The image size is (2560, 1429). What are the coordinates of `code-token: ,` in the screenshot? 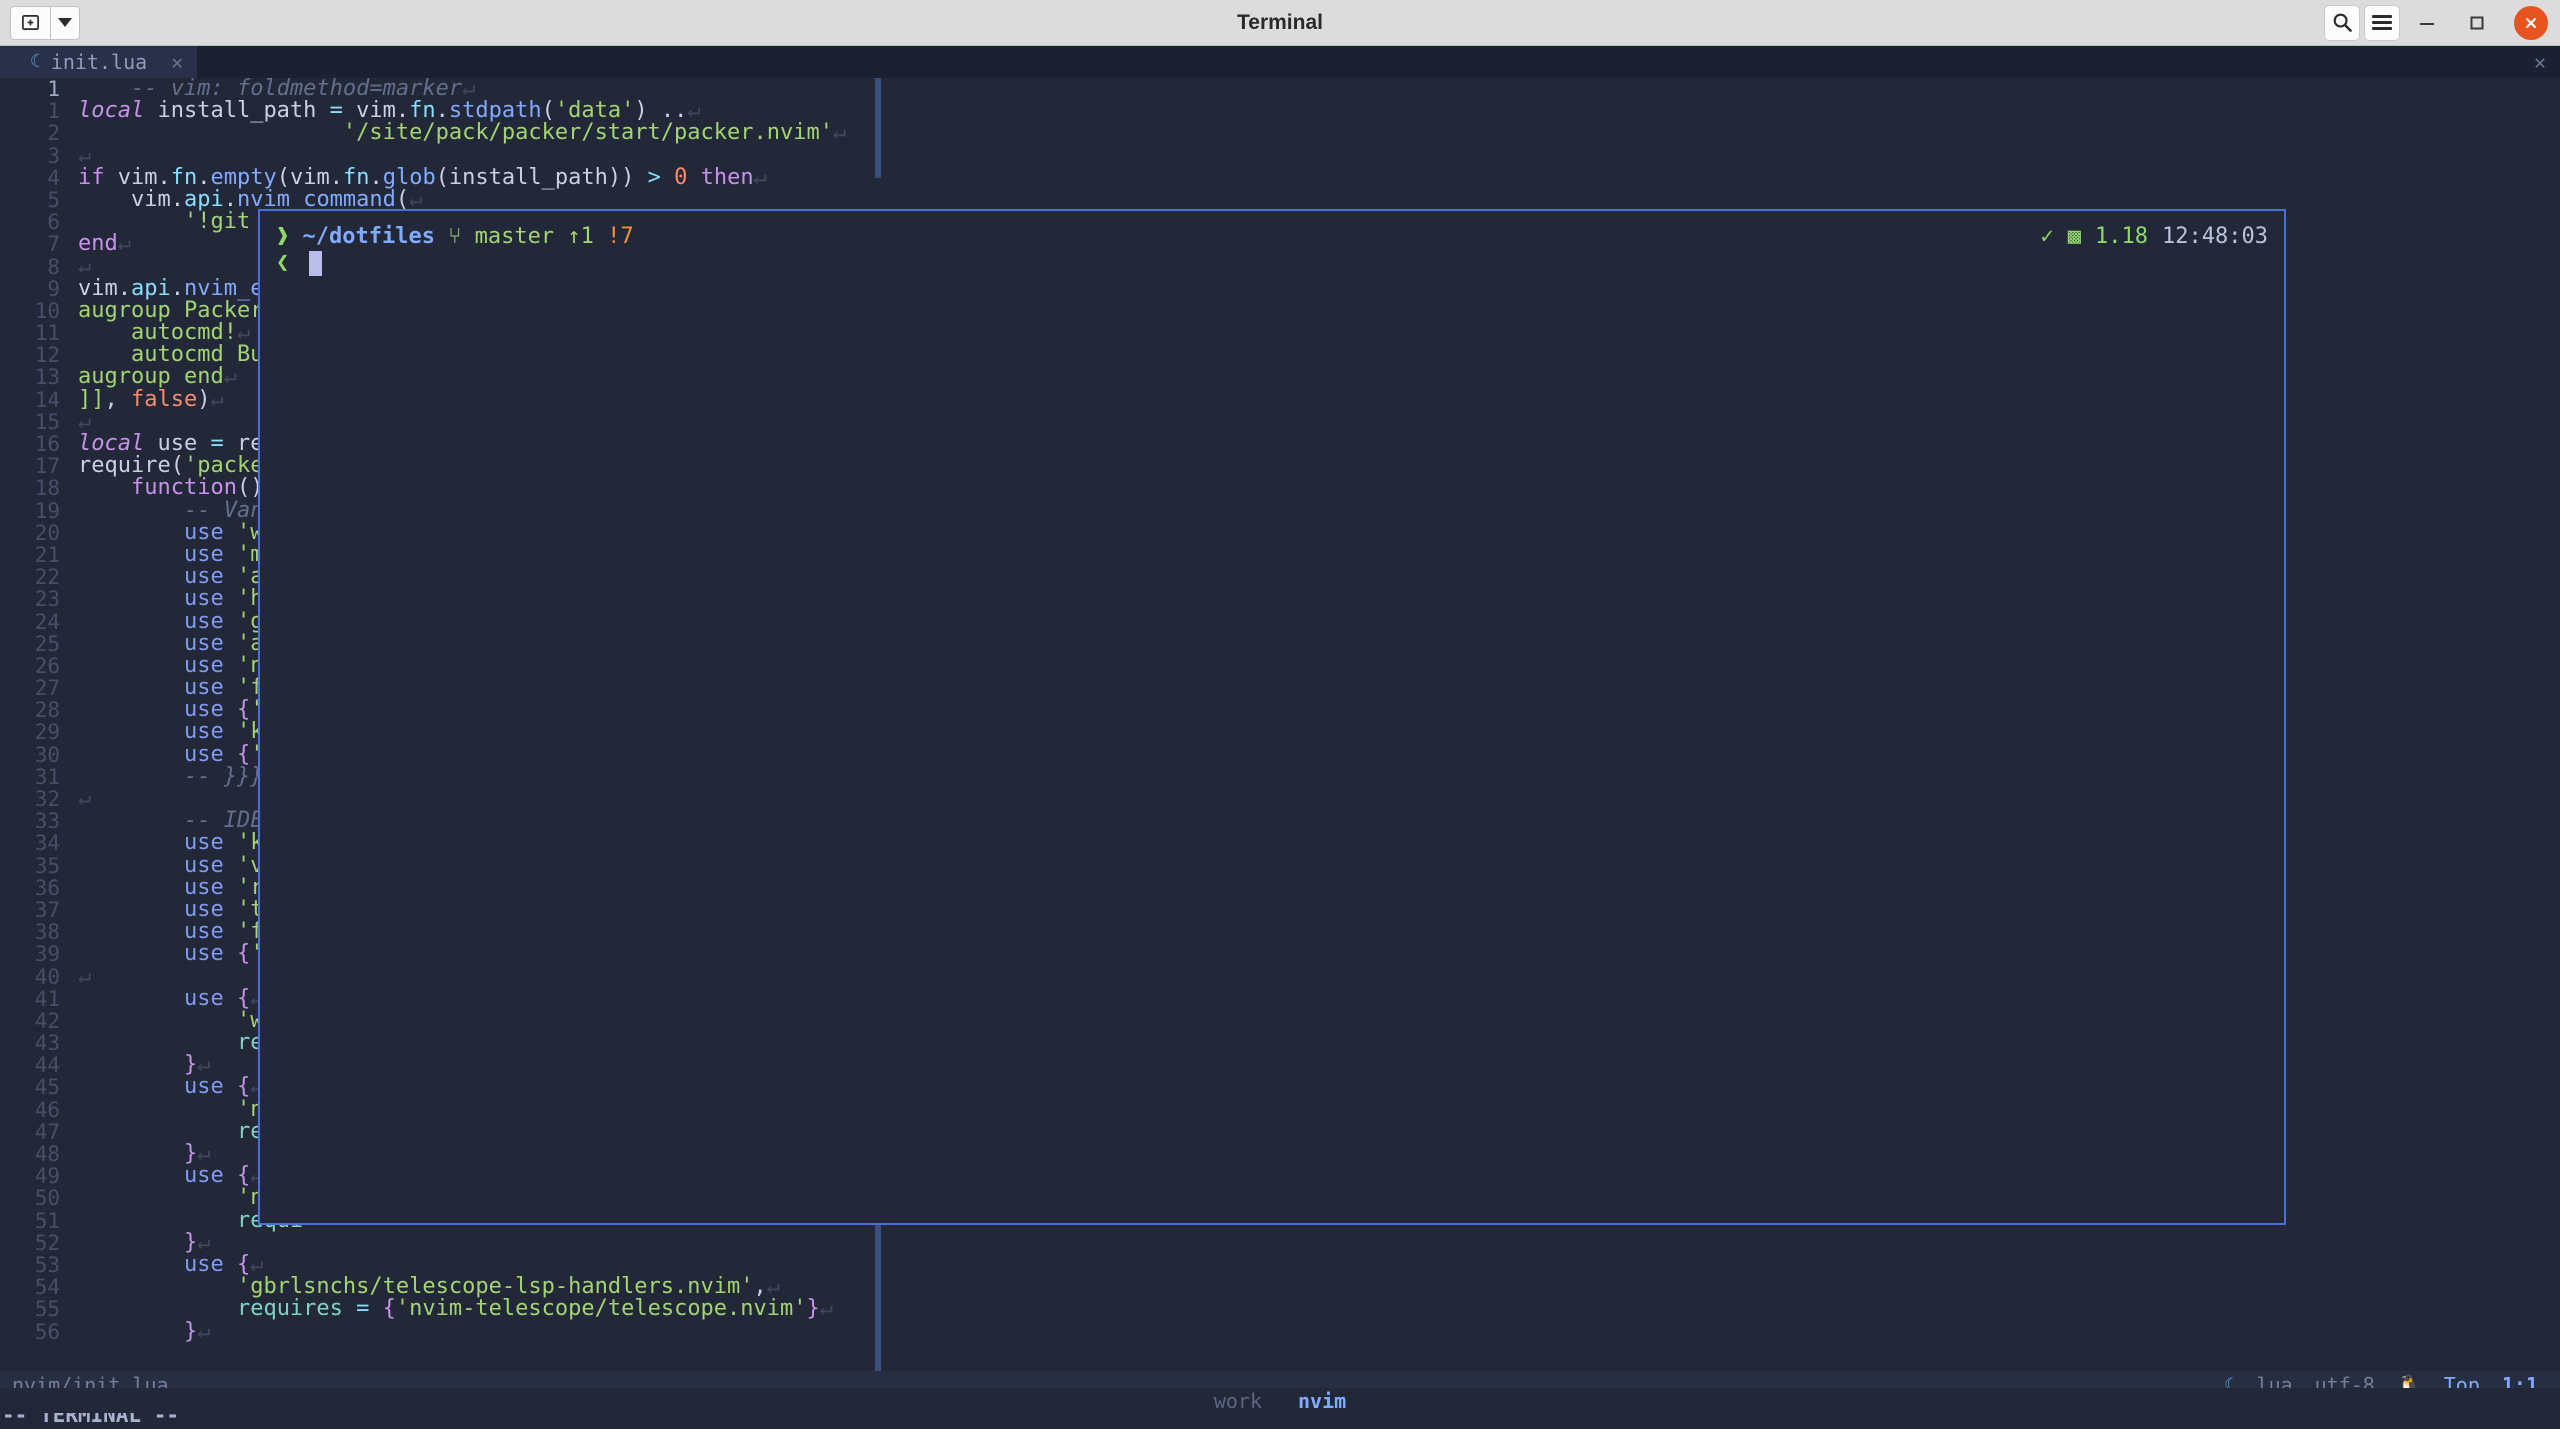 It's located at (117, 399).